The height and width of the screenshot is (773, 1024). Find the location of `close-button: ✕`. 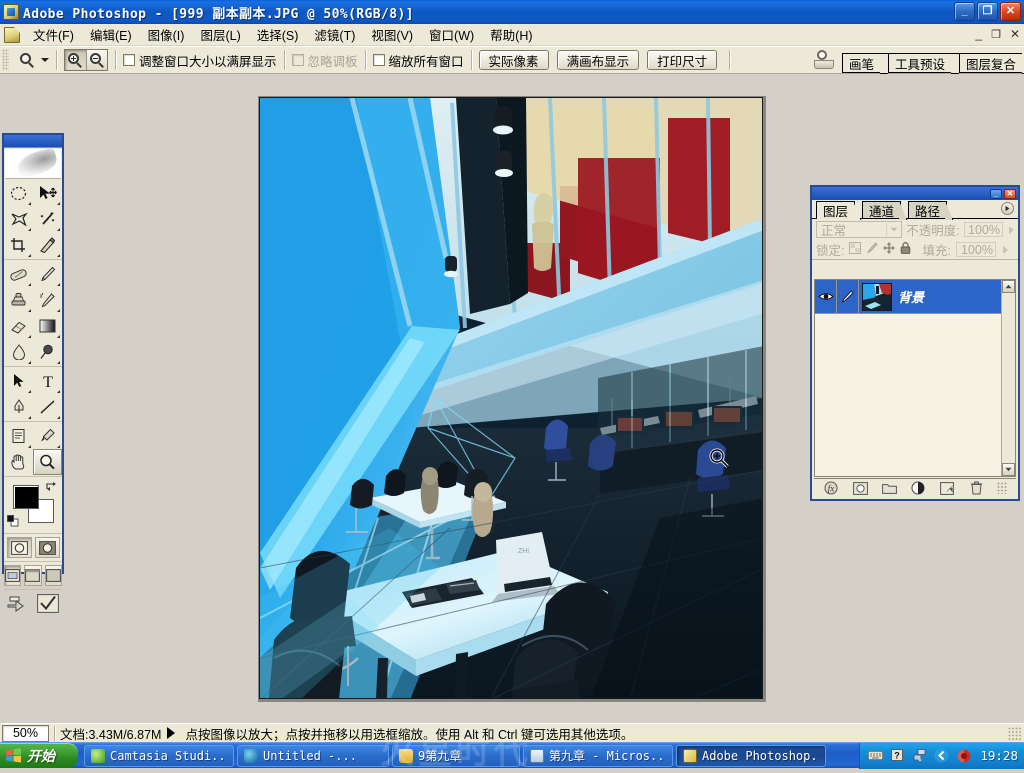

close-button: ✕ is located at coordinates (1010, 11).